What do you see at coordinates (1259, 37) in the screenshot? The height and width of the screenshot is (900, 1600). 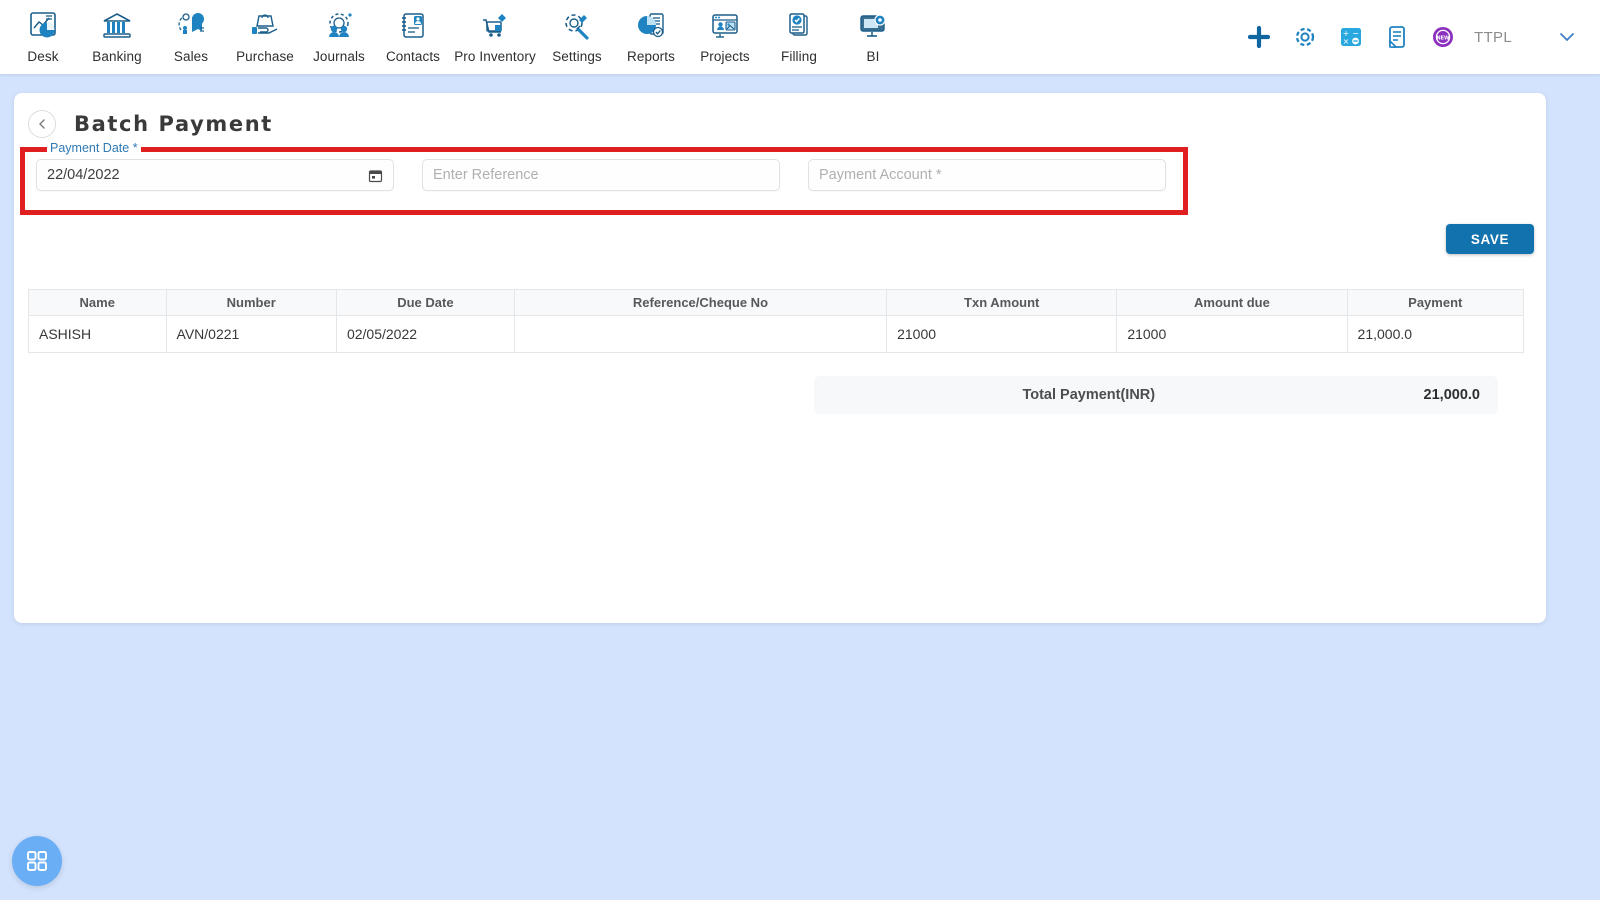 I see `plus-icon` at bounding box center [1259, 37].